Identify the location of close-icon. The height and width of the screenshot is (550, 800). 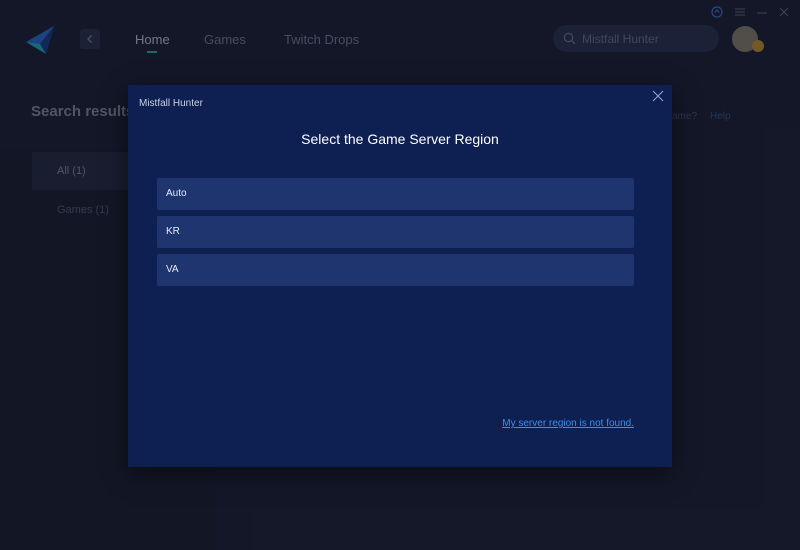
(658, 96).